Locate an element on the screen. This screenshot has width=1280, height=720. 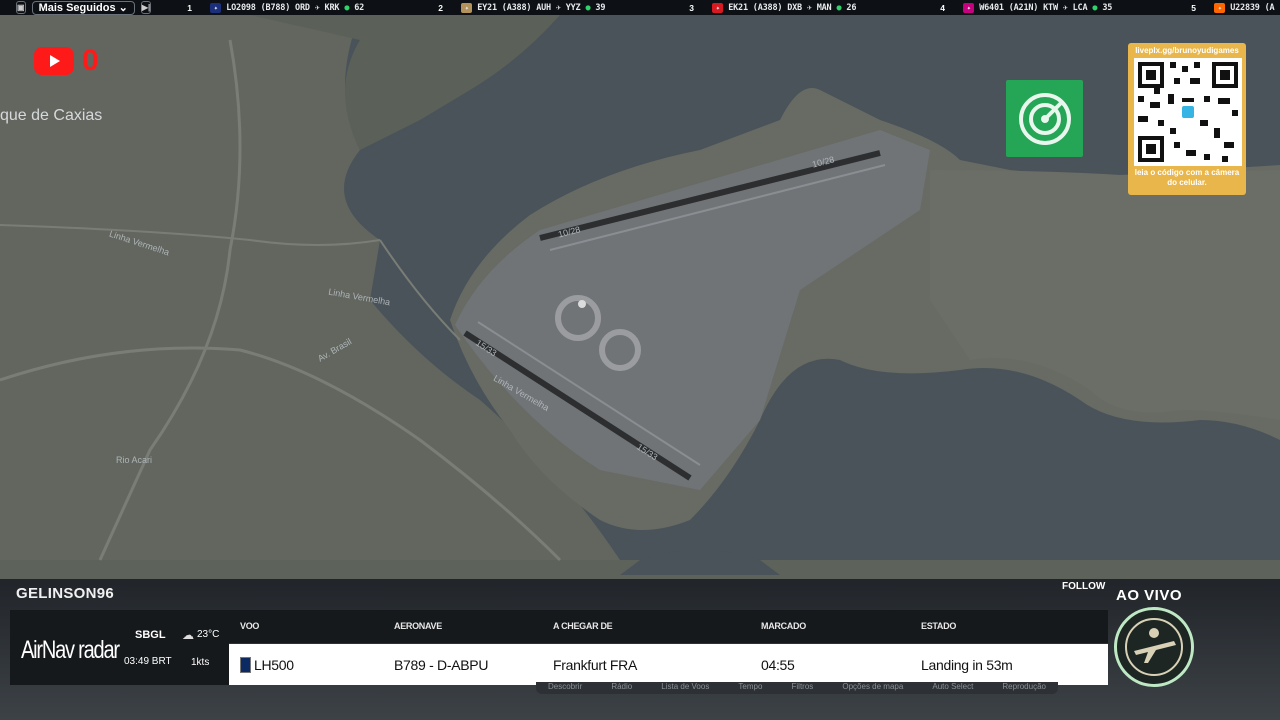
ticker-item: 4 ✦ W6401 (A21N) KTW ✈ LCA ● 35 is located at coordinates (1065, 7).